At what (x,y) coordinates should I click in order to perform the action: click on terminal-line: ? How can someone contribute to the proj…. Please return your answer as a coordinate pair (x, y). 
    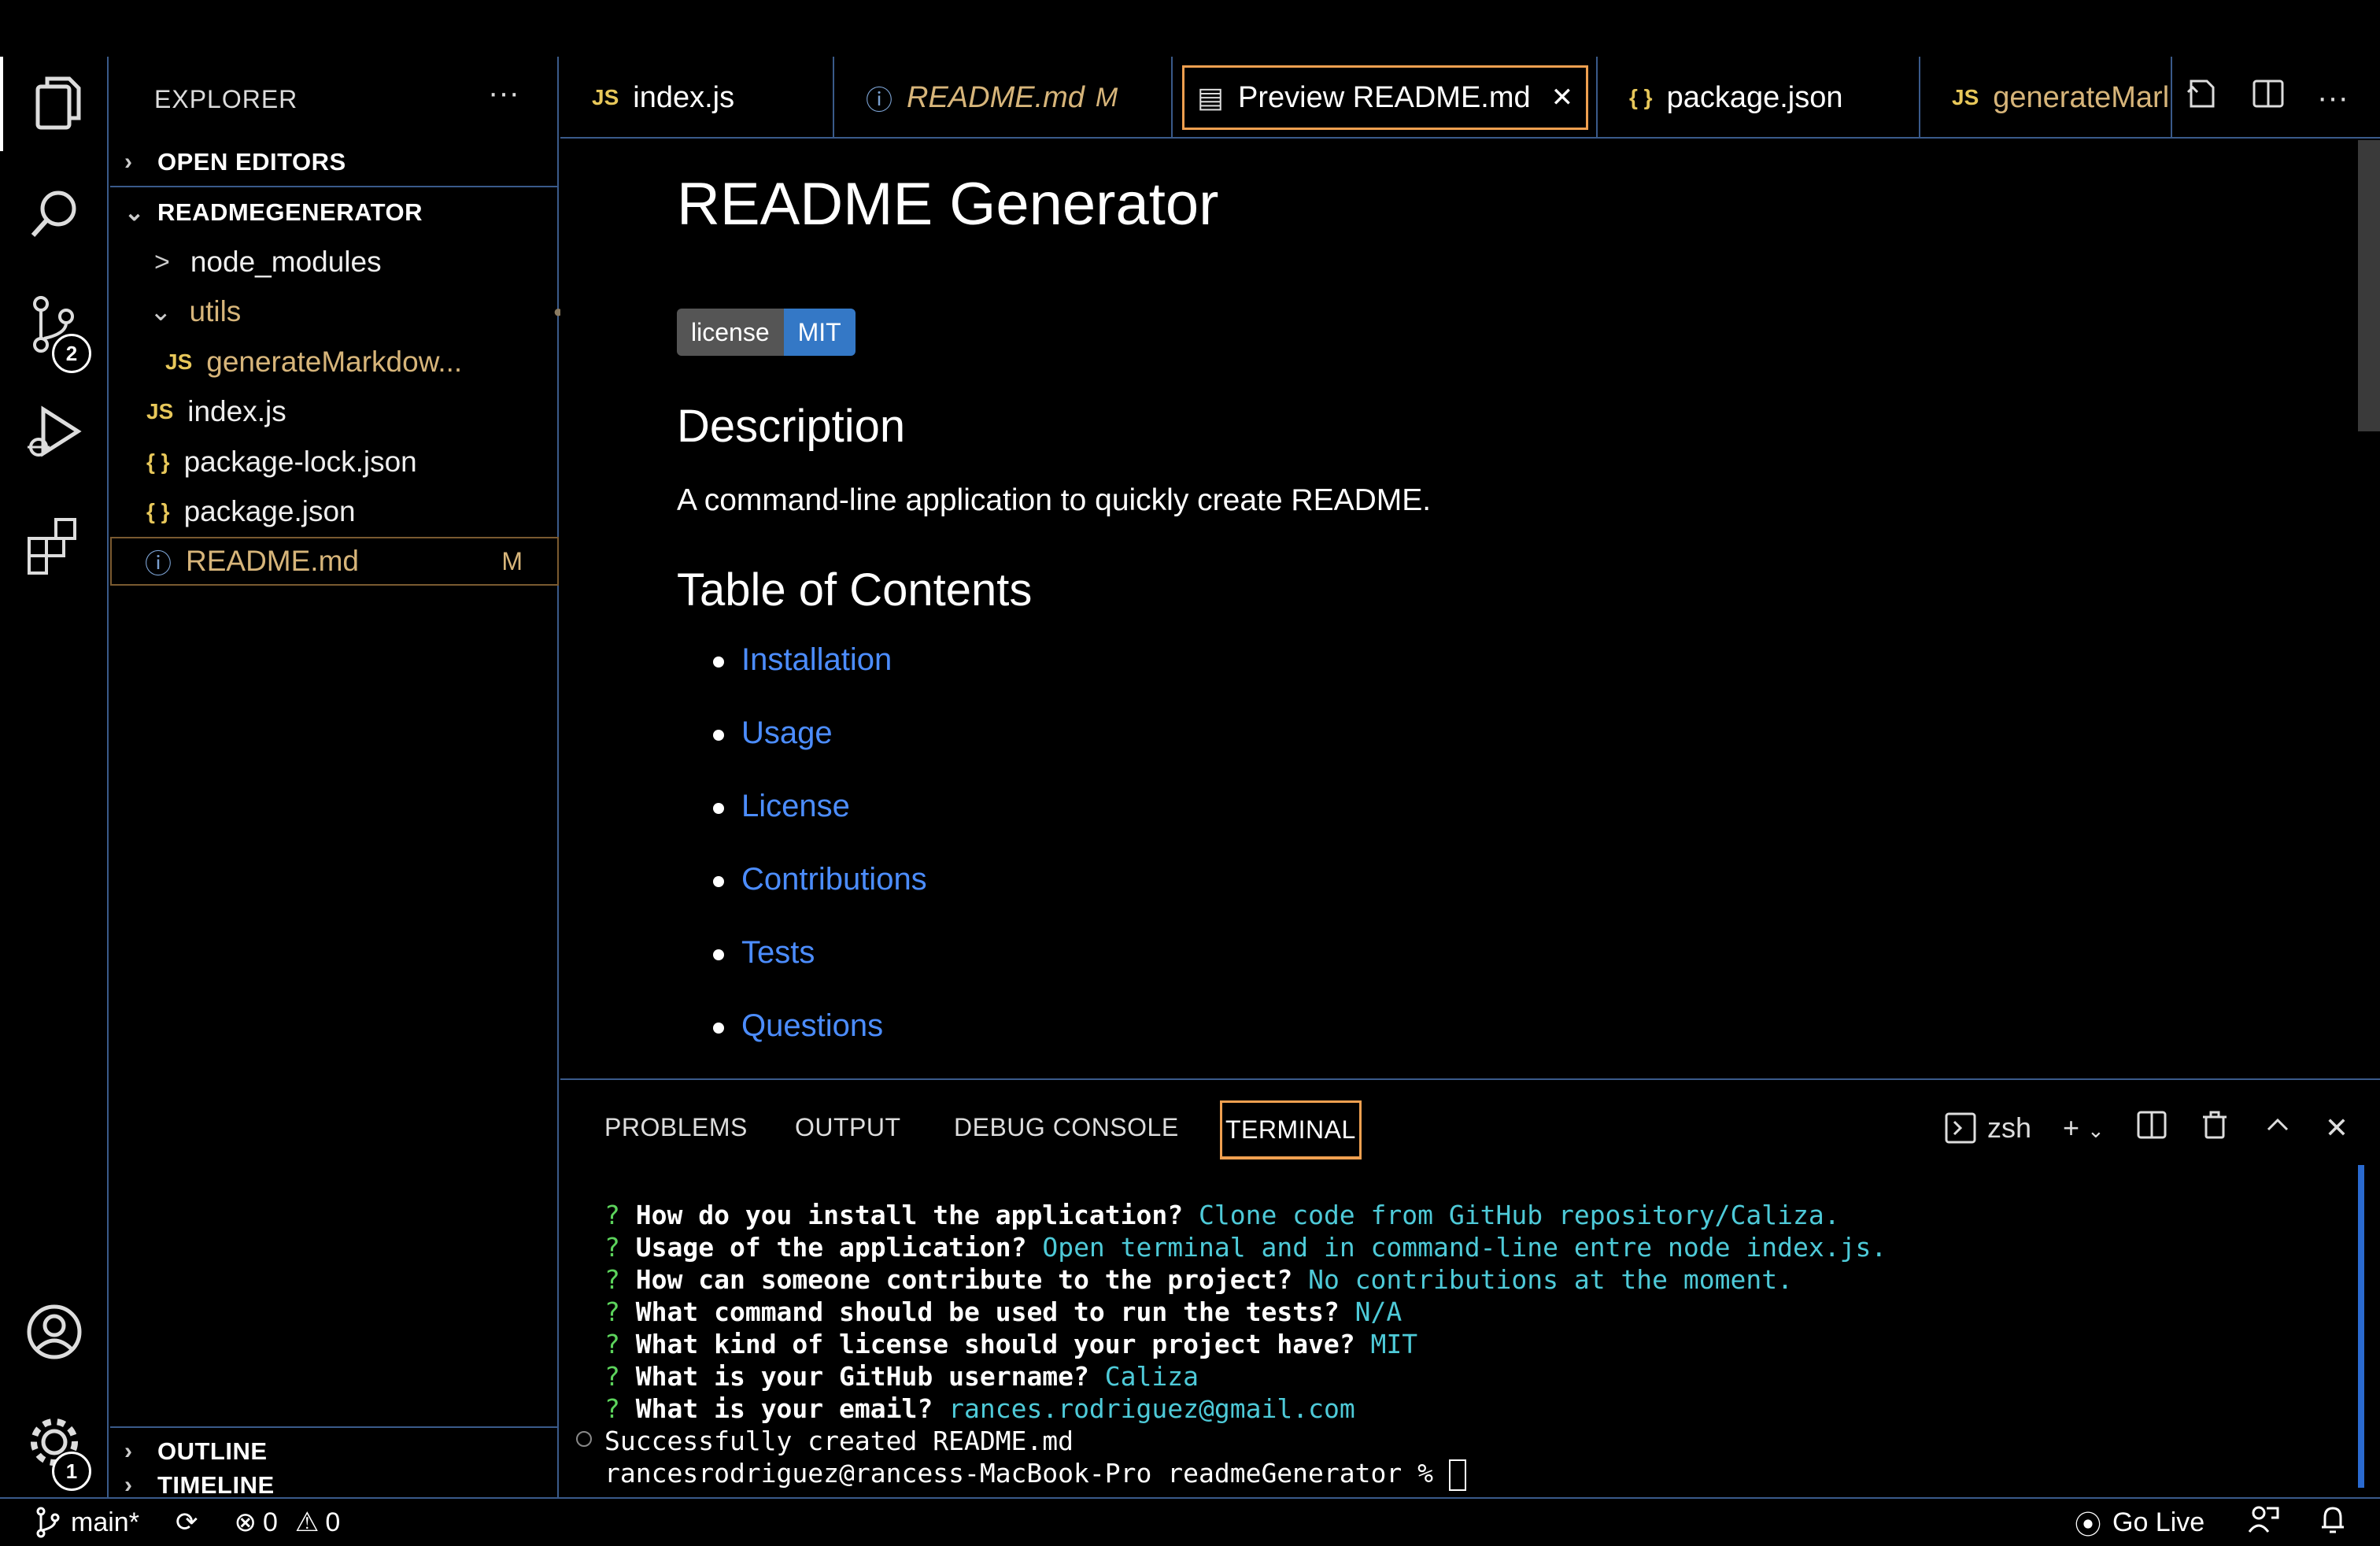
    Looking at the image, I should click on (1198, 1279).